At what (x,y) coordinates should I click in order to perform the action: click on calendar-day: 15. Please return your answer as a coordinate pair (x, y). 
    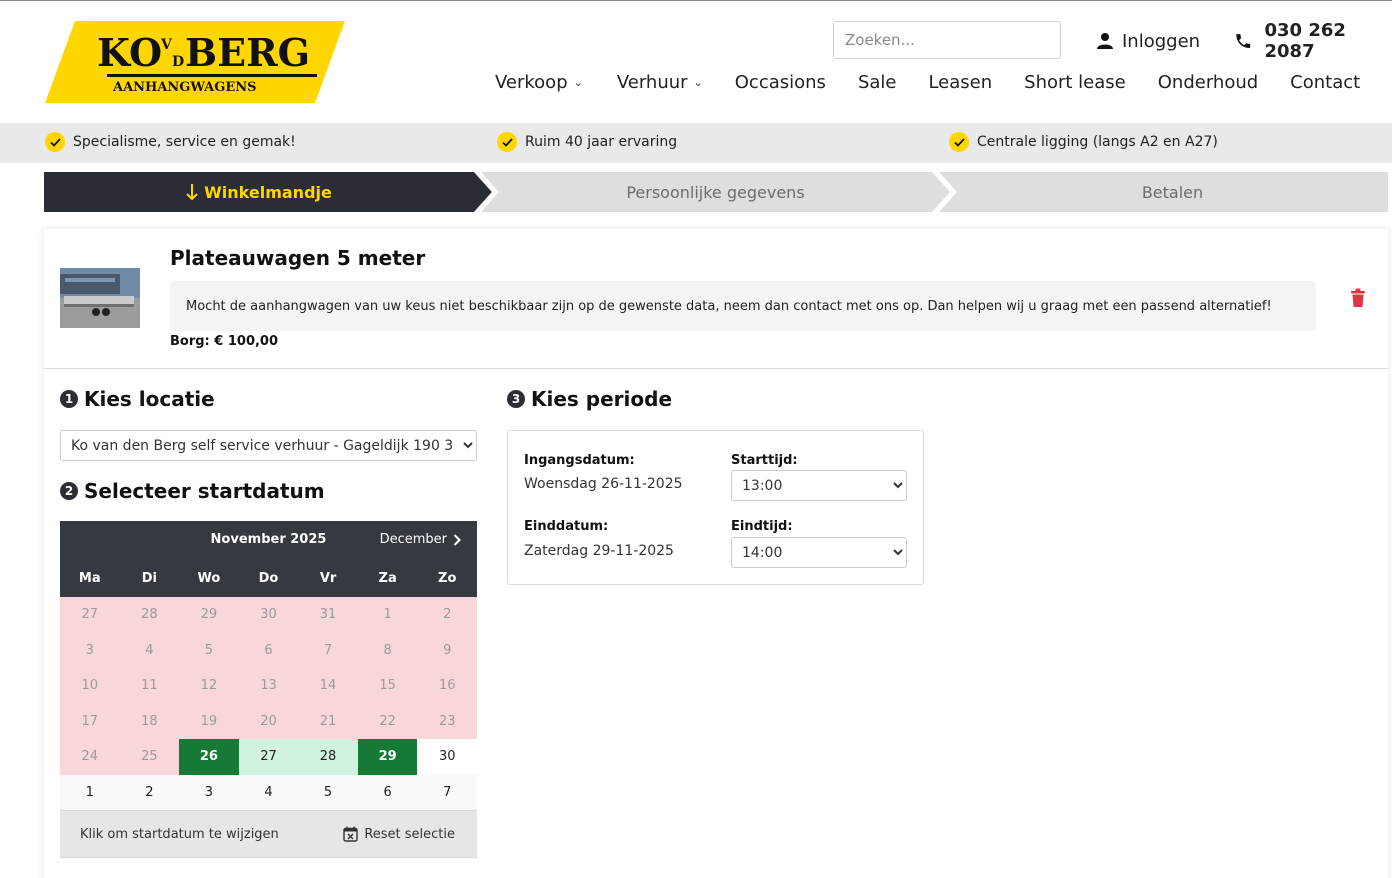
    Looking at the image, I should click on (387, 686).